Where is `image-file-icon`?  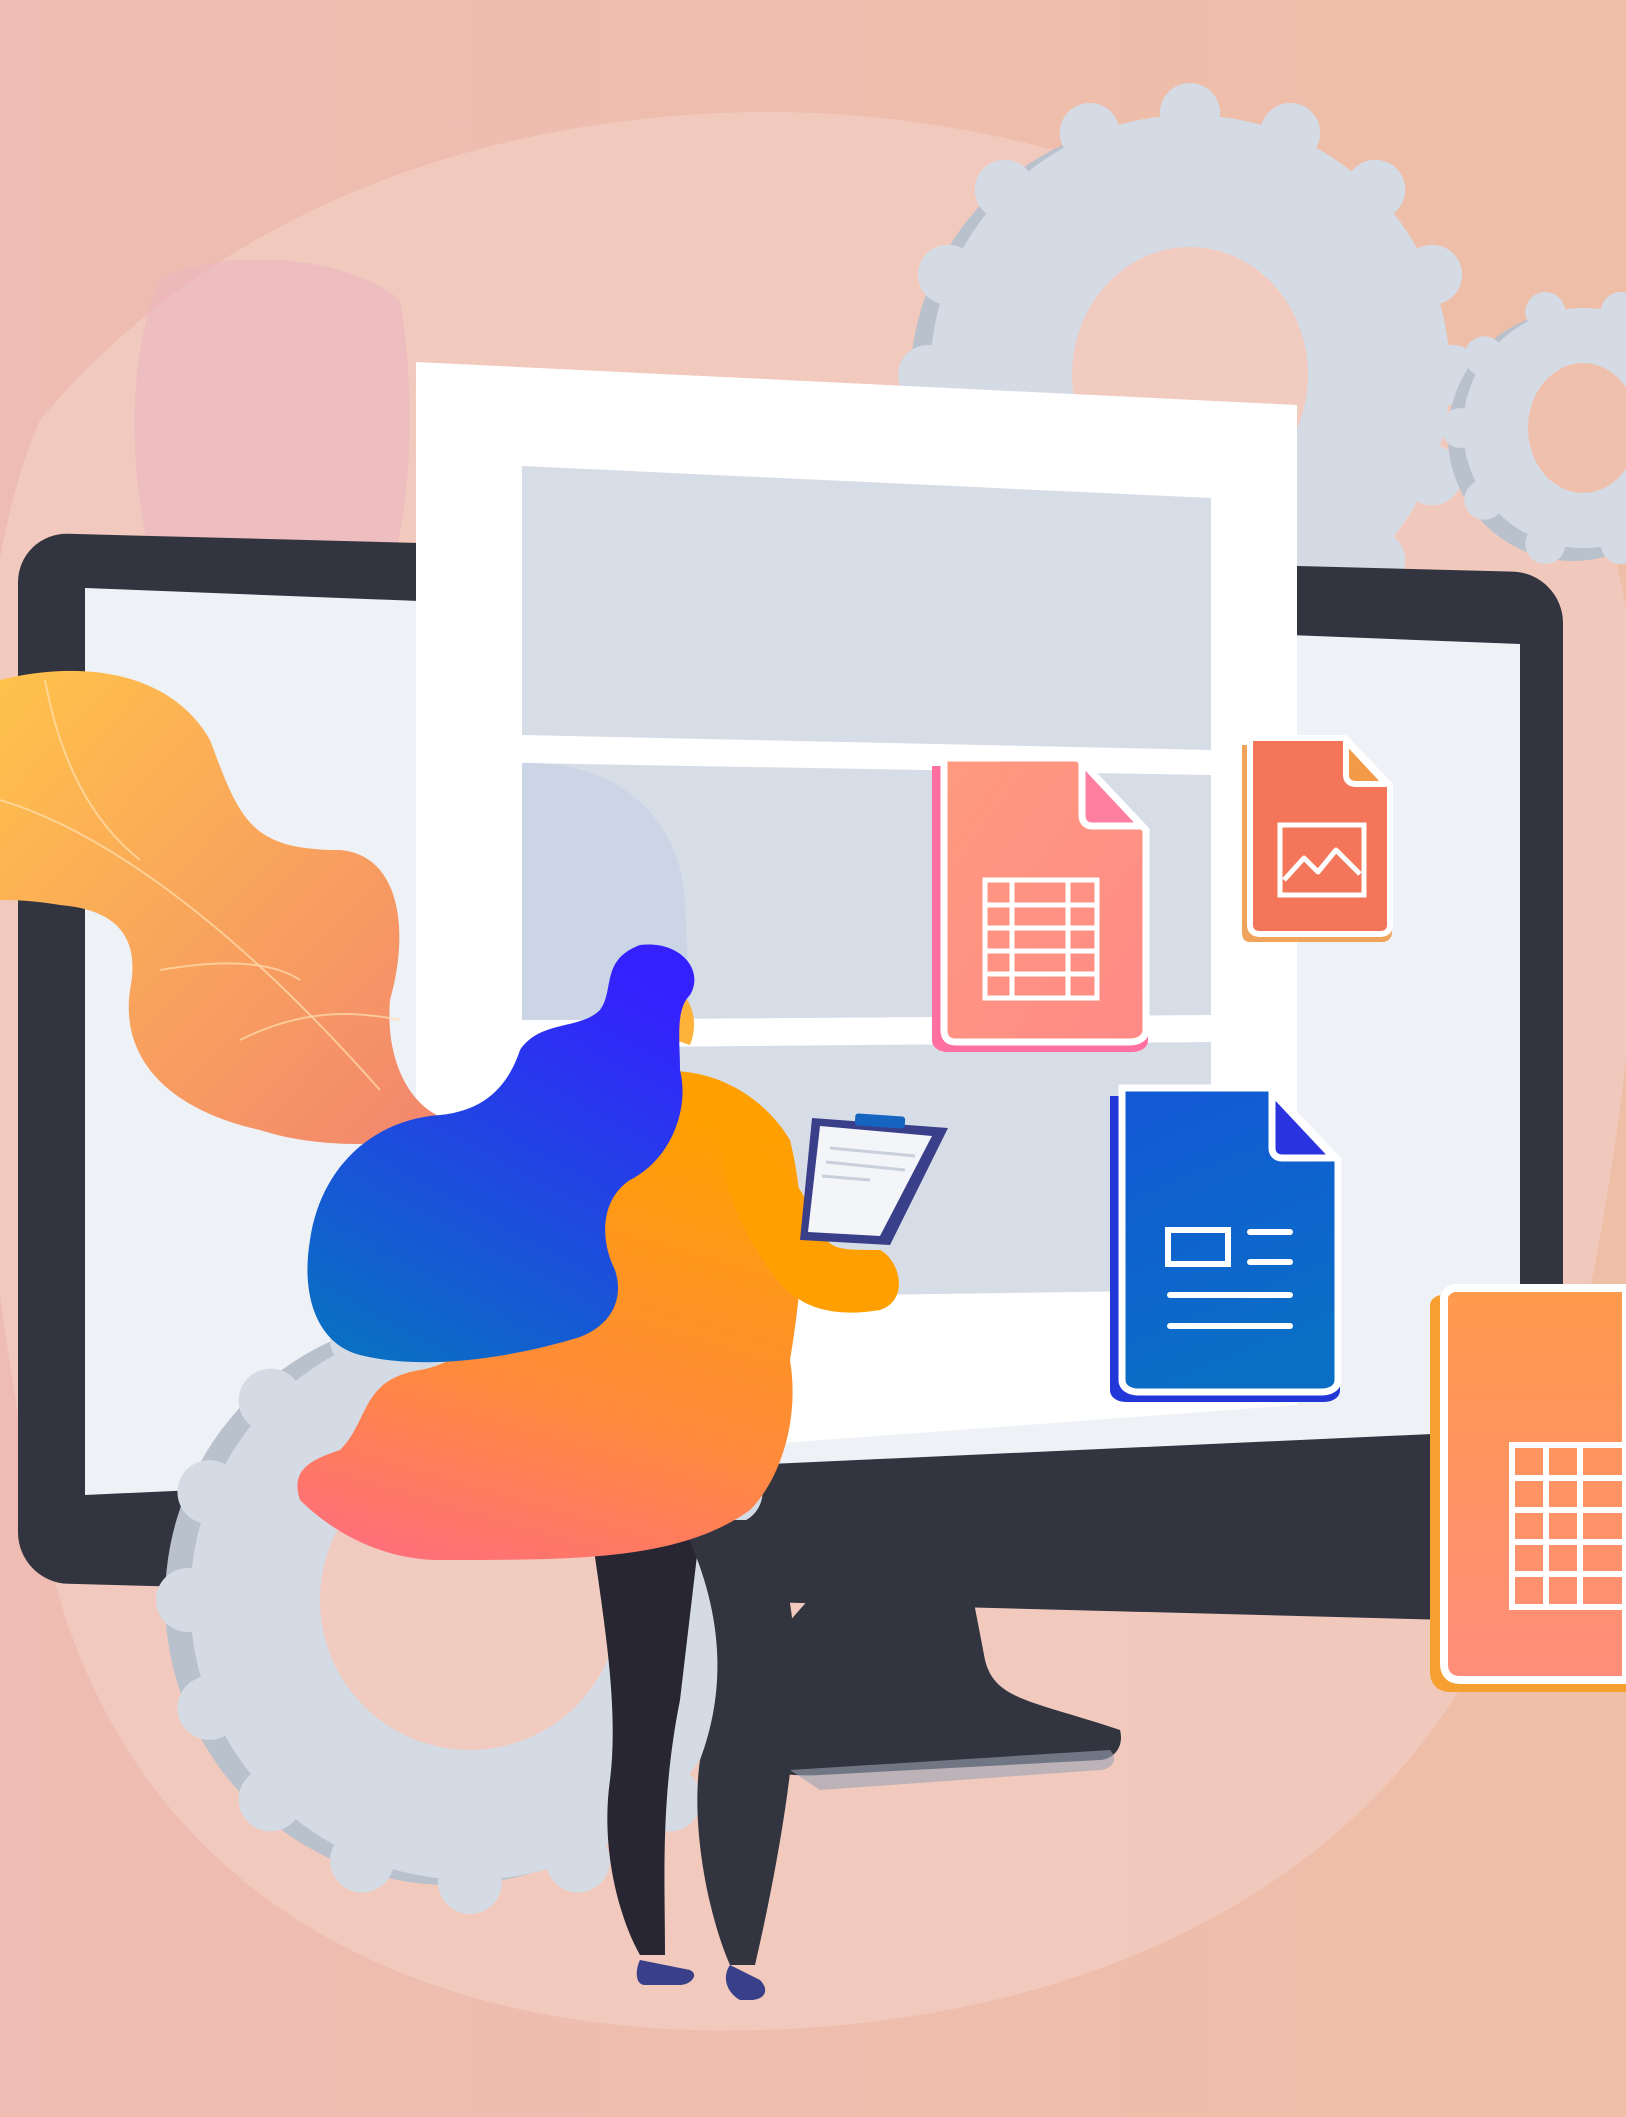
image-file-icon is located at coordinates (1317, 838).